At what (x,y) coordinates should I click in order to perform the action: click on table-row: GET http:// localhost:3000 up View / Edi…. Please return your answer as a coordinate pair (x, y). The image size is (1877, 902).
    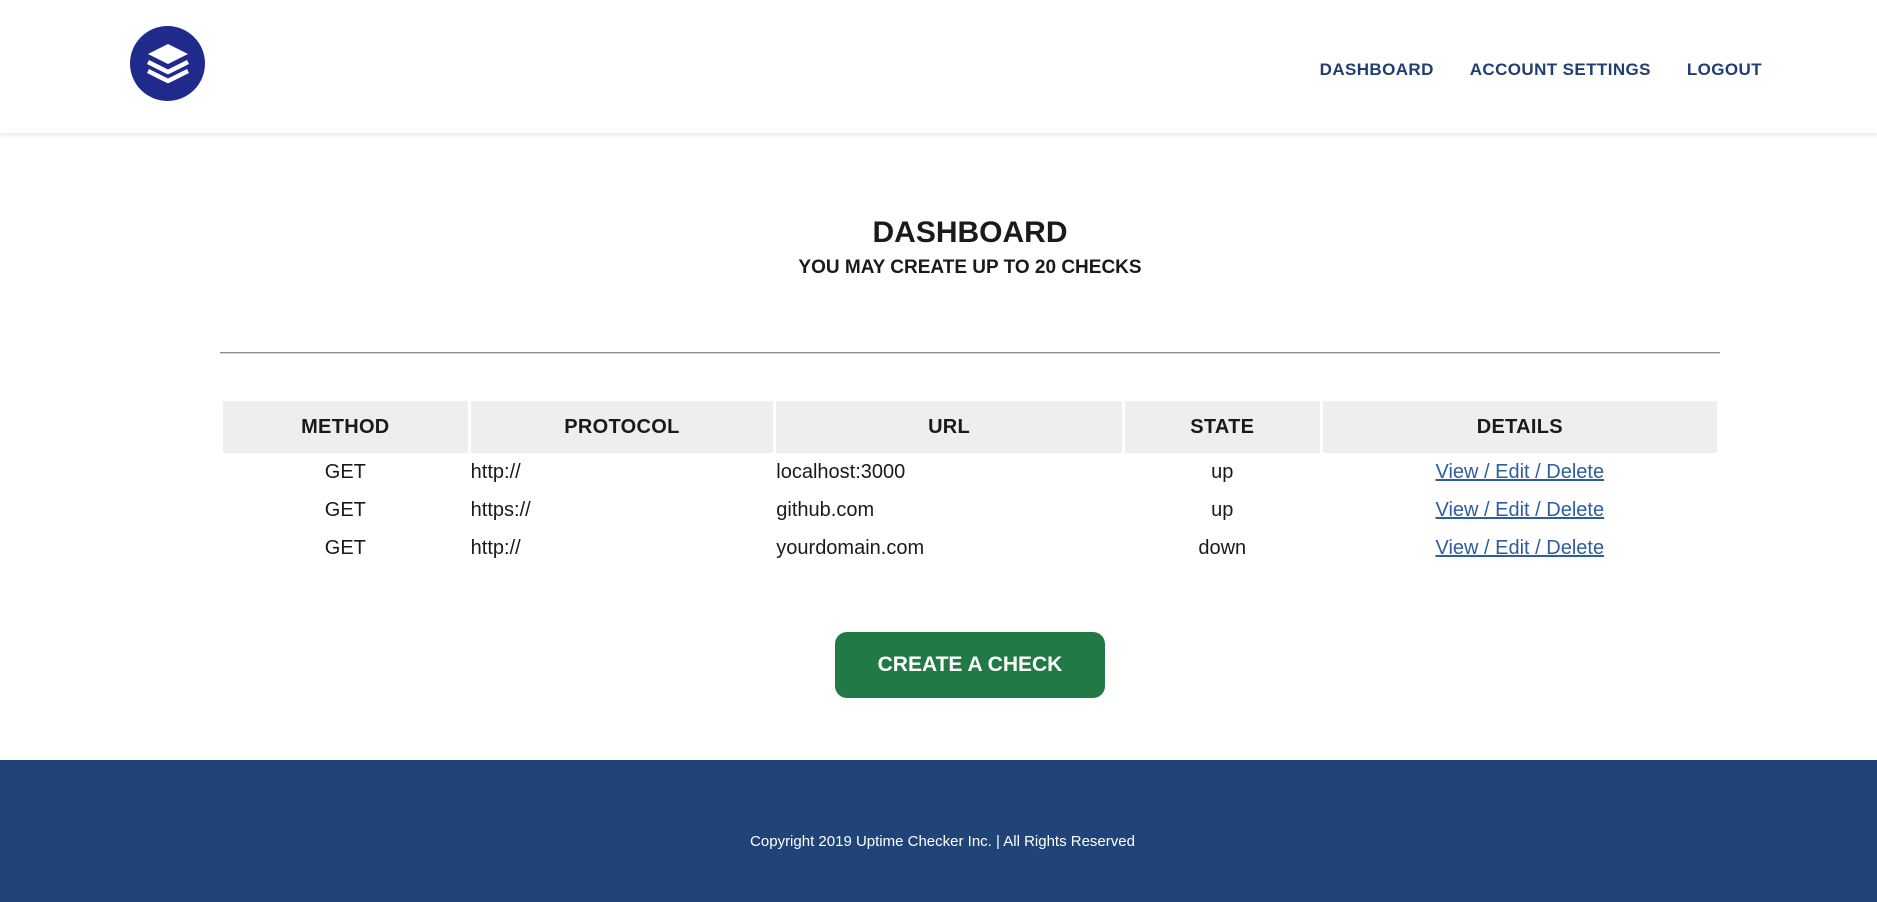
    Looking at the image, I should click on (970, 472).